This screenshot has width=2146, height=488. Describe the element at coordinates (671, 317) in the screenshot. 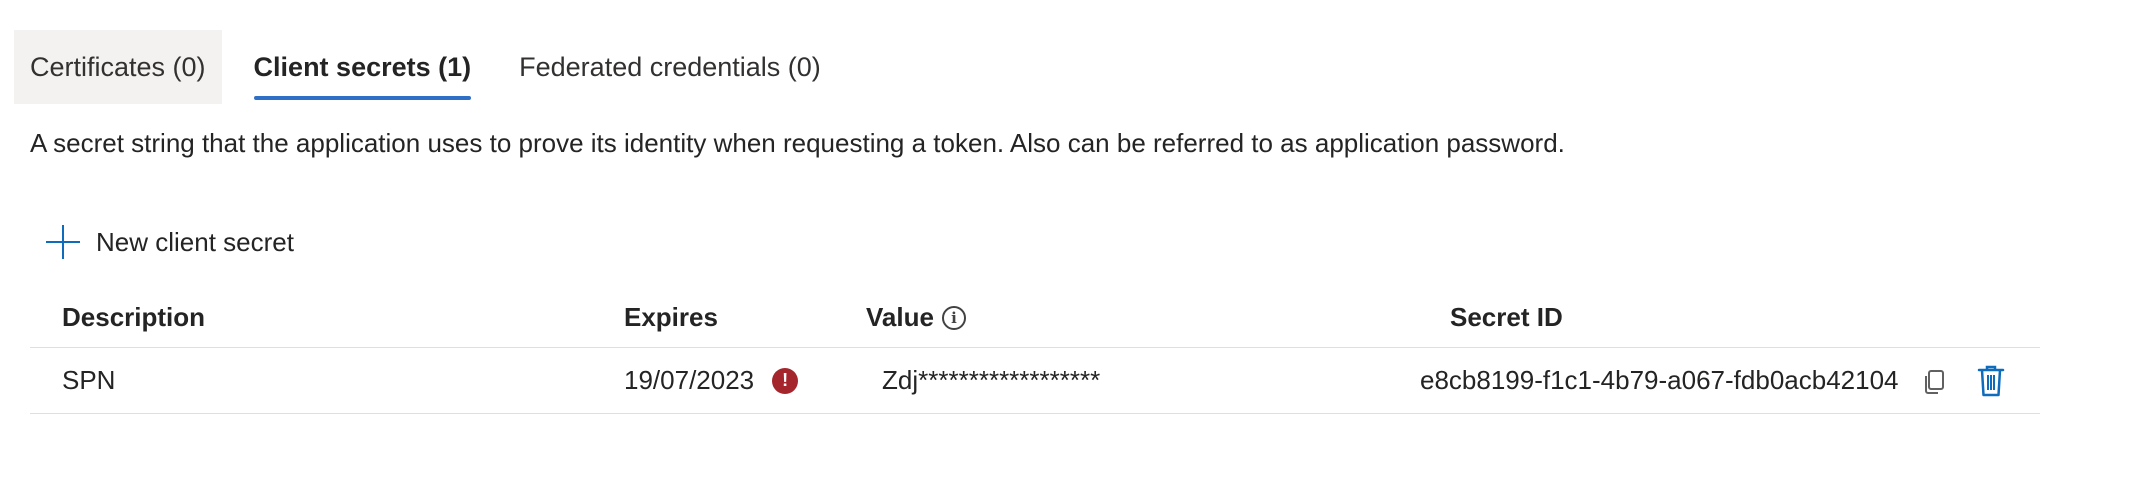

I see `column-header-expires: Expires` at that location.